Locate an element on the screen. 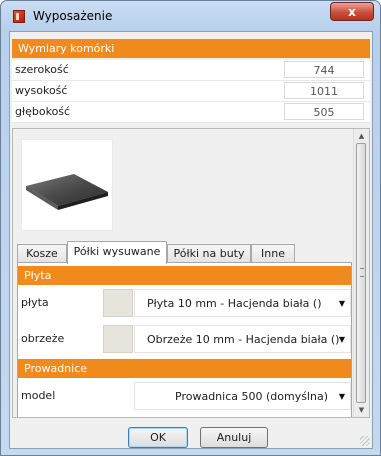 The image size is (381, 456). shelf-preview is located at coordinates (67, 185).